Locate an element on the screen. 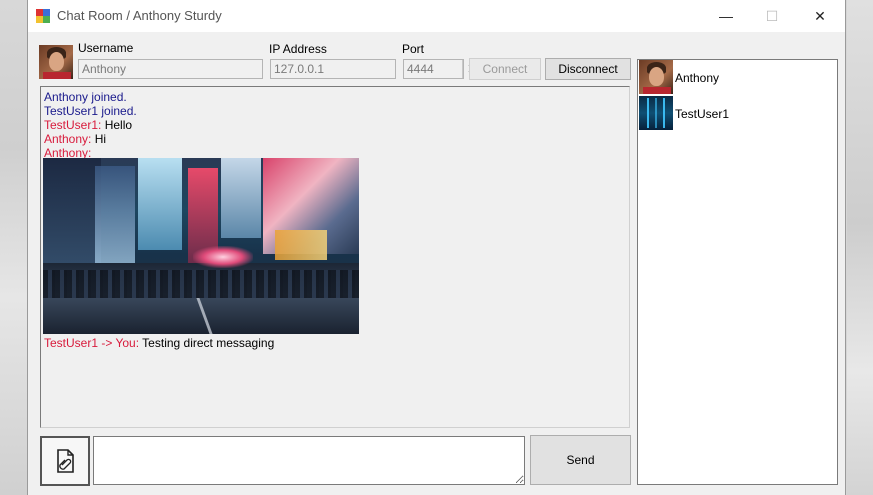 Image resolution: width=873 pixels, height=495 pixels. disconnect-button: Disconnect is located at coordinates (588, 69).